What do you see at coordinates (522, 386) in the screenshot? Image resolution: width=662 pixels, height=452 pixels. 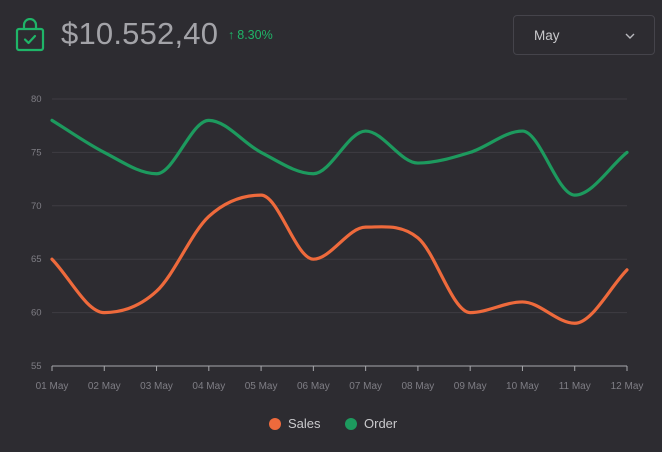 I see `x-tick-label-9: 10 May` at bounding box center [522, 386].